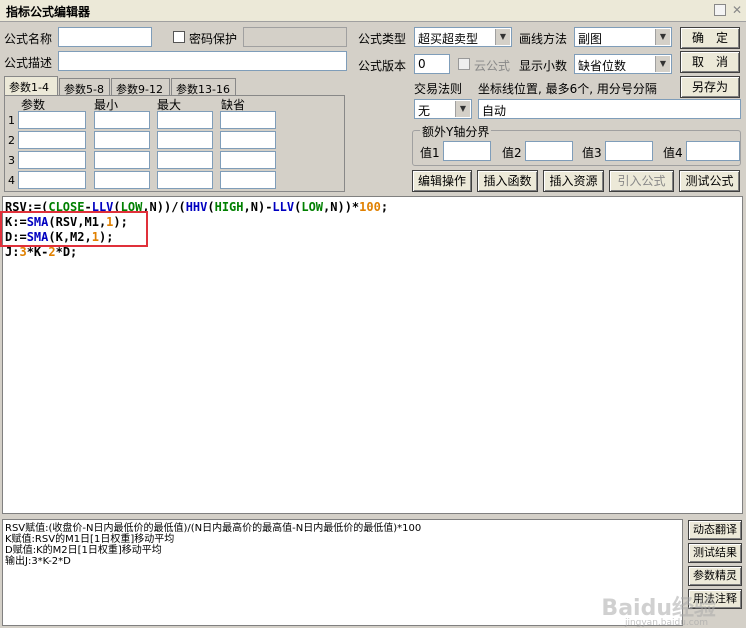 This screenshot has height=628, width=746. Describe the element at coordinates (28, 39) in the screenshot. I see `formula-name-label: 公式名称` at that location.